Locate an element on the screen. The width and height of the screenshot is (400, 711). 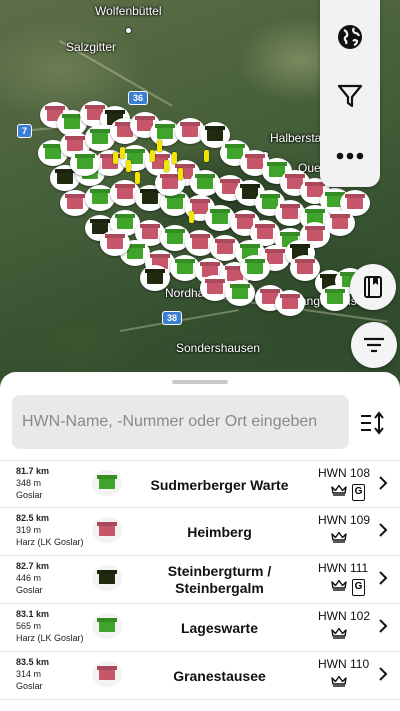
globe-button is located at coordinates (350, 37).